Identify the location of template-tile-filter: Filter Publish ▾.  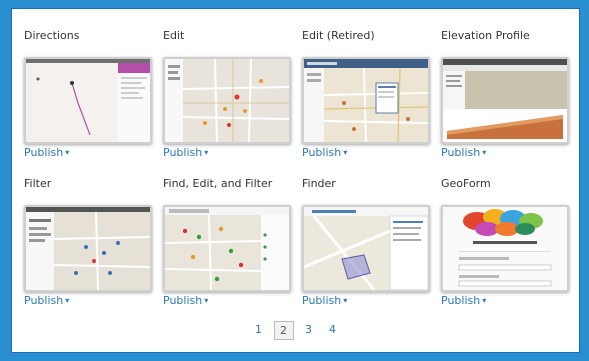
(91, 251).